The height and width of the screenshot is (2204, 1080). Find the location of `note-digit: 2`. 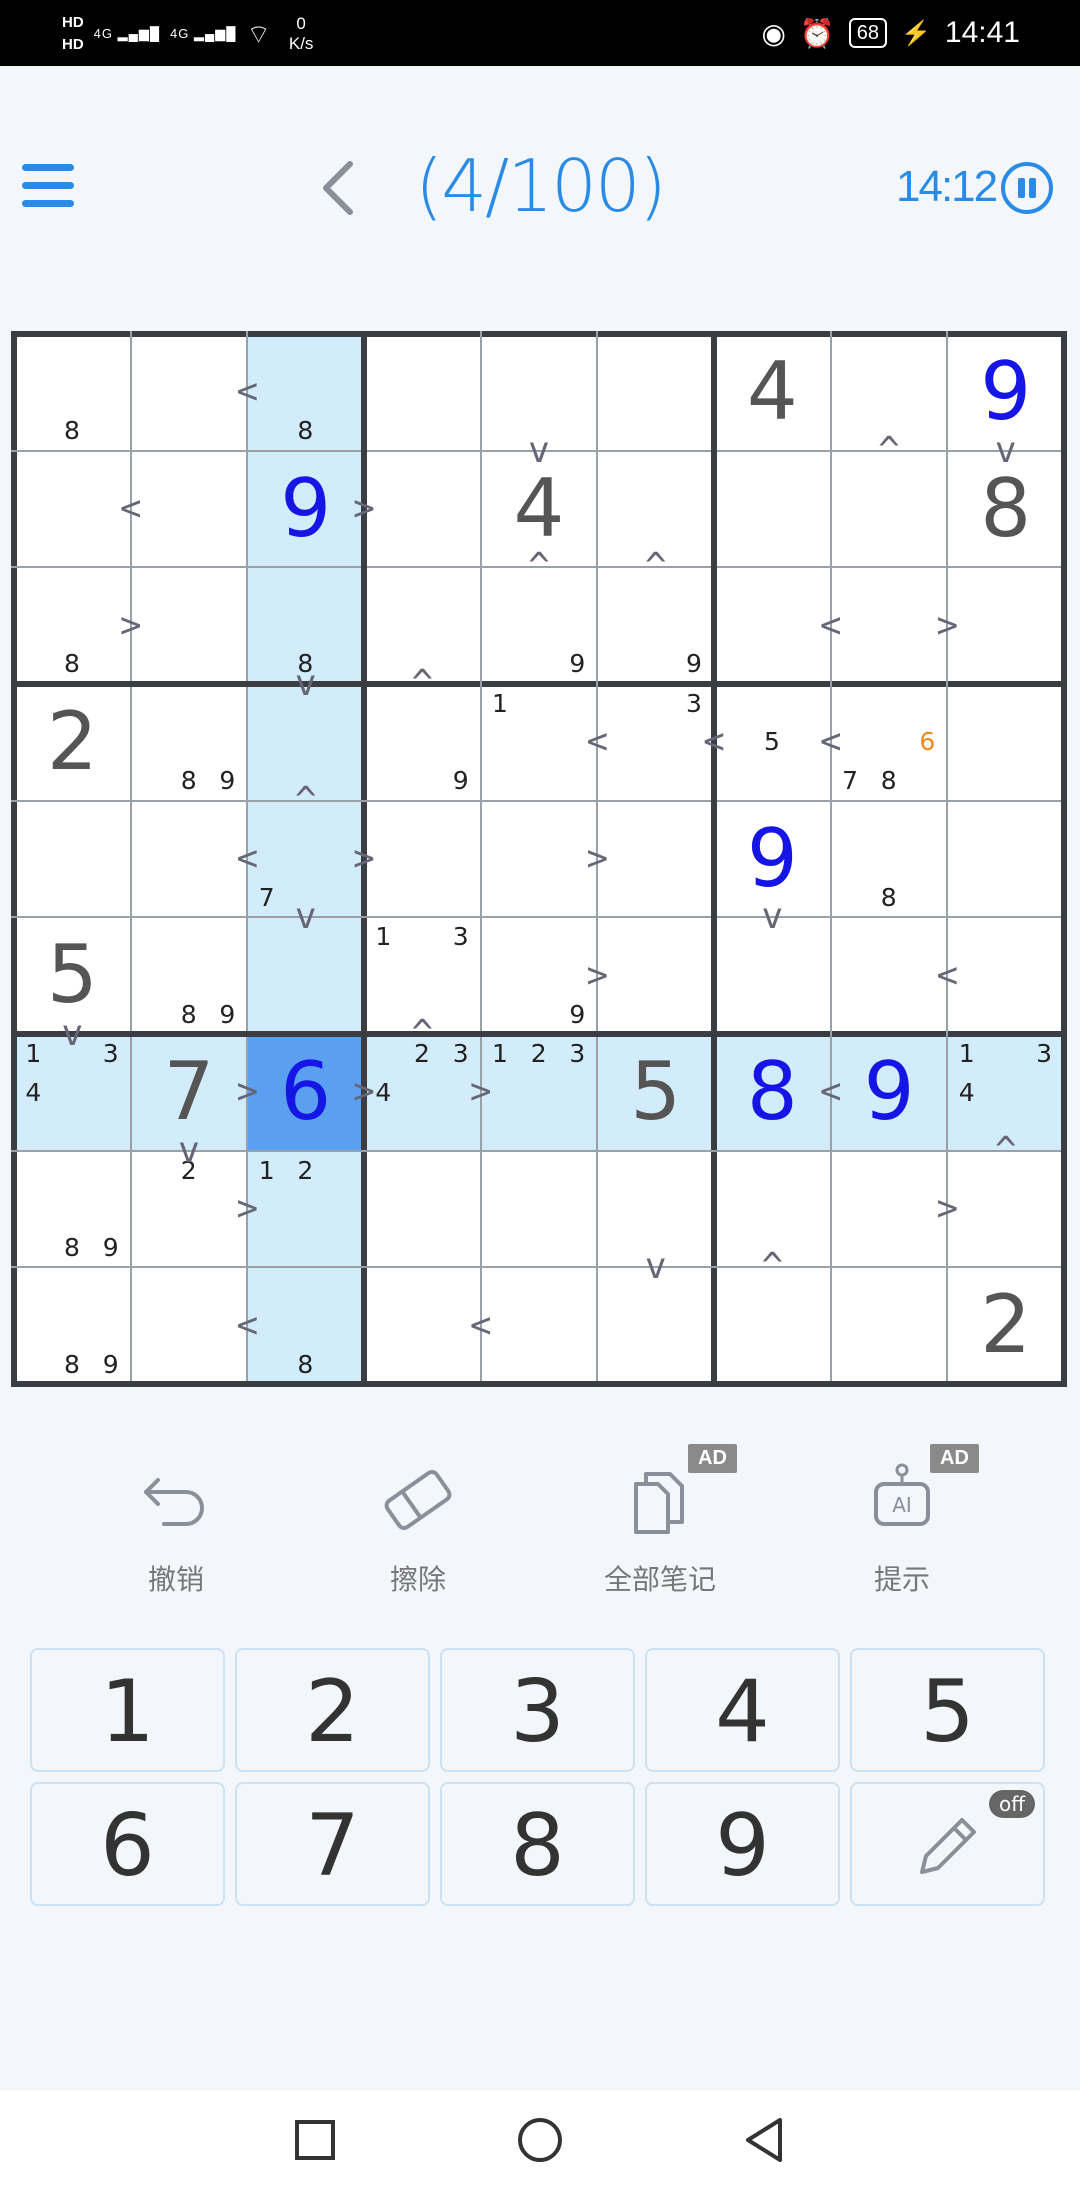

note-digit: 2 is located at coordinates (305, 1170).